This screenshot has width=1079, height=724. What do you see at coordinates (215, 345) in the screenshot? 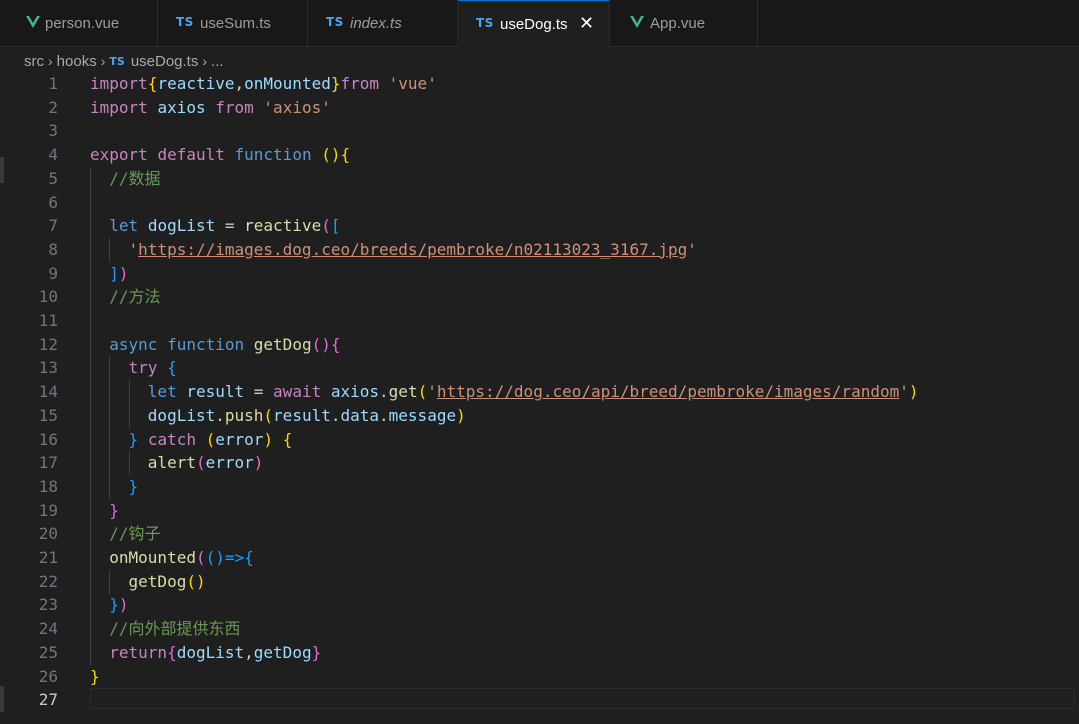
I see `code-text: async function getDog(){` at bounding box center [215, 345].